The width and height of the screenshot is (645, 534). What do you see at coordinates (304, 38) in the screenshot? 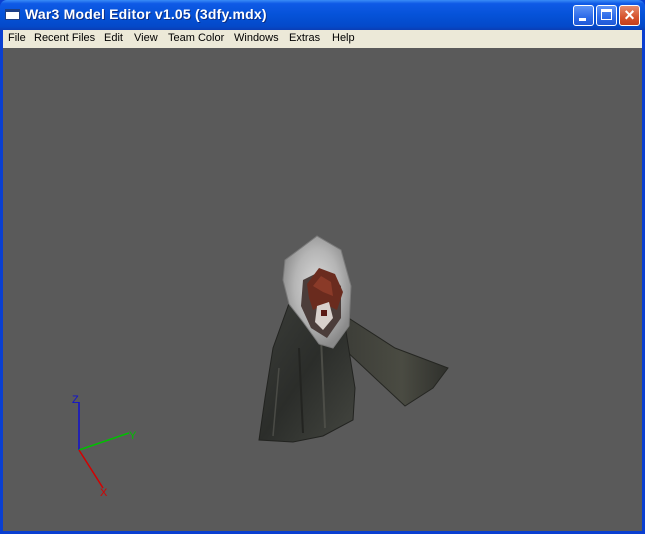
I see `menu-extras: Extras` at bounding box center [304, 38].